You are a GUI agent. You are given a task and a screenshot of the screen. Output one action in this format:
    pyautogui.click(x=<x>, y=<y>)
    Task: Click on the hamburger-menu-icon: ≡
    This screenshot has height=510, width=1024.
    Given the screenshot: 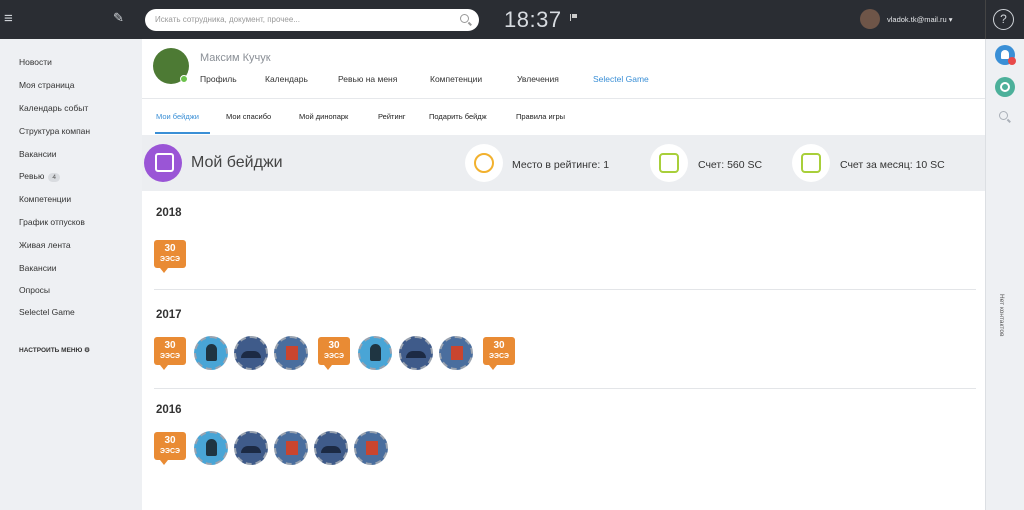 What is the action you would take?
    pyautogui.click(x=11, y=19)
    